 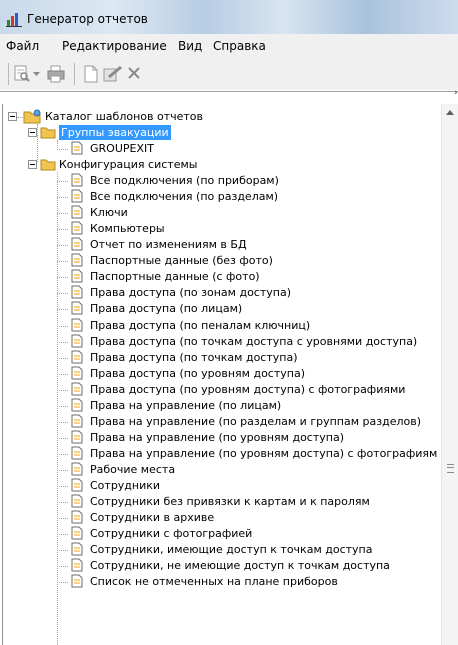 I want to click on window-title: Генератор отчетов, so click(x=87, y=19).